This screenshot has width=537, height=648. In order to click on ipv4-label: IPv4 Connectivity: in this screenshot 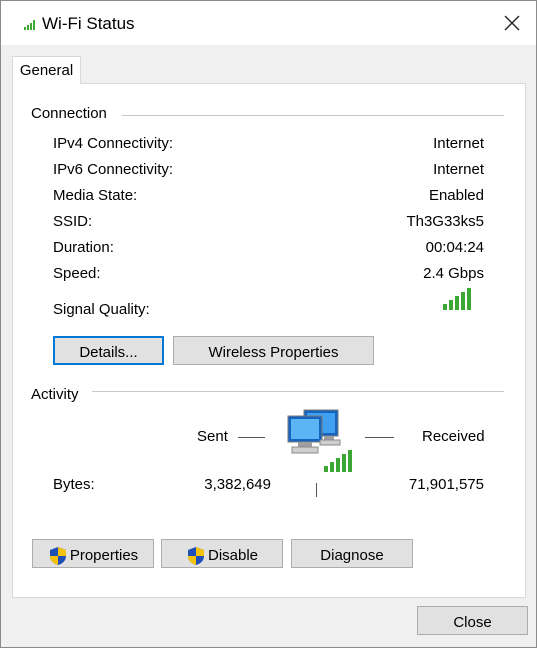, I will do `click(113, 143)`.